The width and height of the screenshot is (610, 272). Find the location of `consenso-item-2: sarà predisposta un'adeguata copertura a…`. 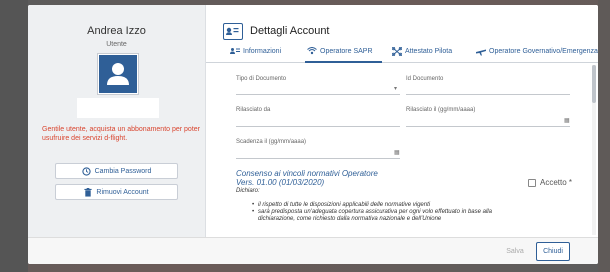

consenso-item-2: sarà predisposta un'adeguata copertura a… is located at coordinates (375, 215).